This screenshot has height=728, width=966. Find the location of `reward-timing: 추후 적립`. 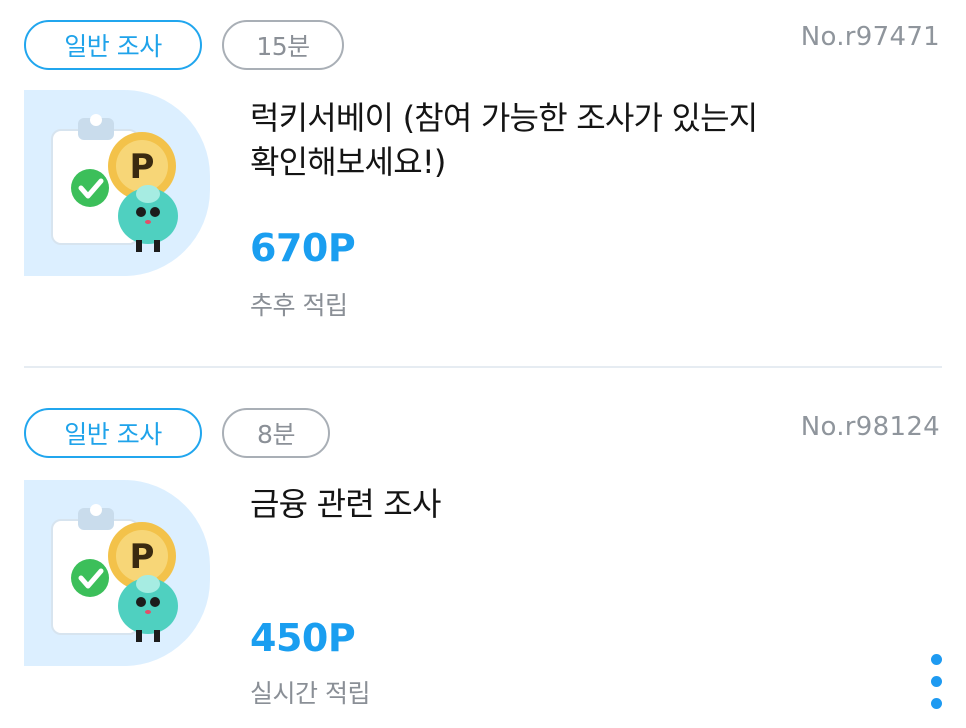

reward-timing: 추후 적립 is located at coordinates (299, 305).